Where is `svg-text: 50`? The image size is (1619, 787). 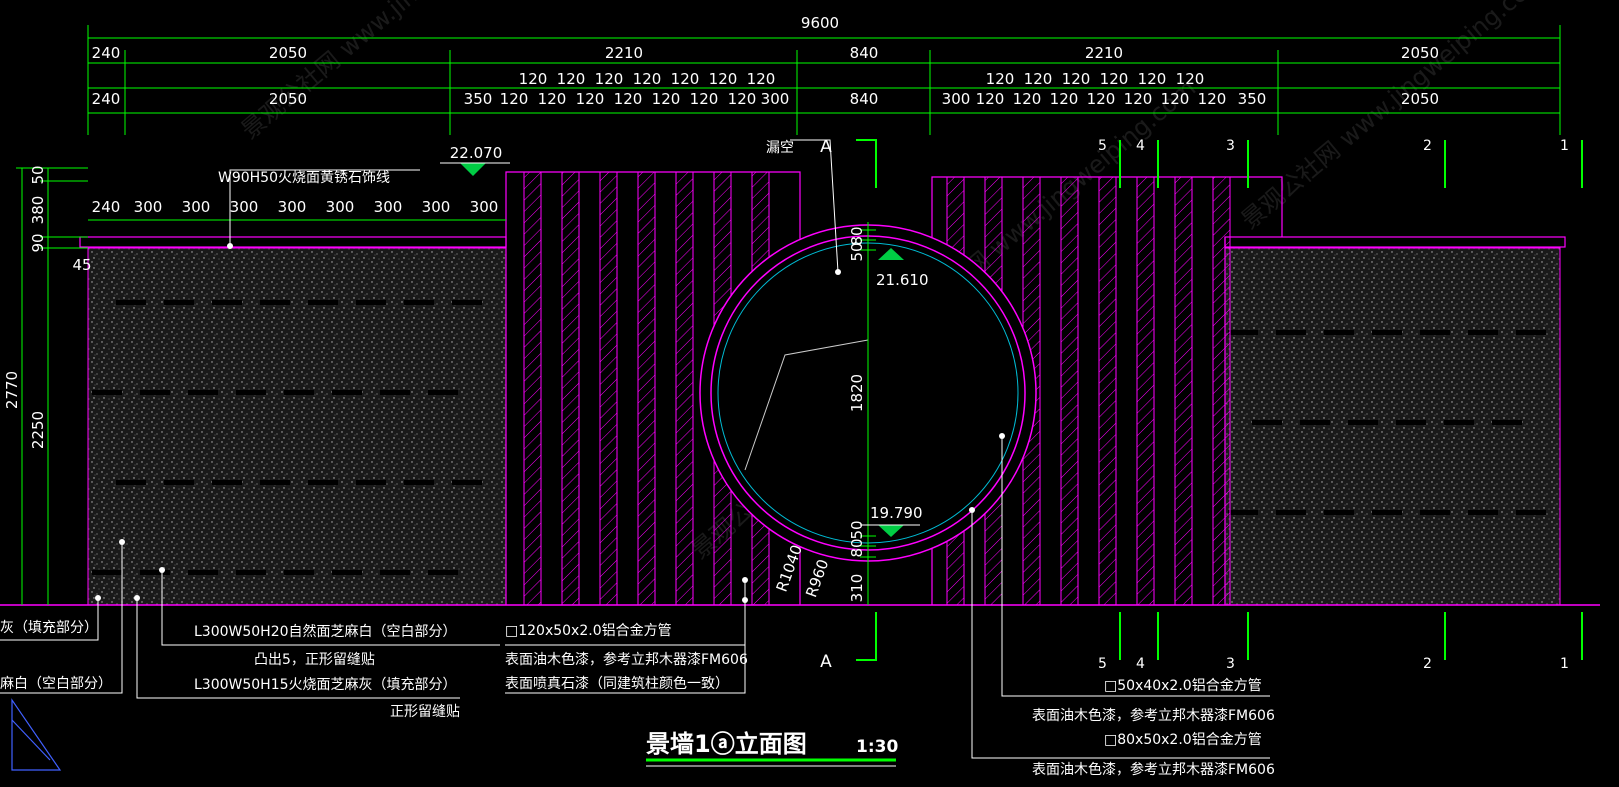 svg-text: 50 is located at coordinates (38, 174).